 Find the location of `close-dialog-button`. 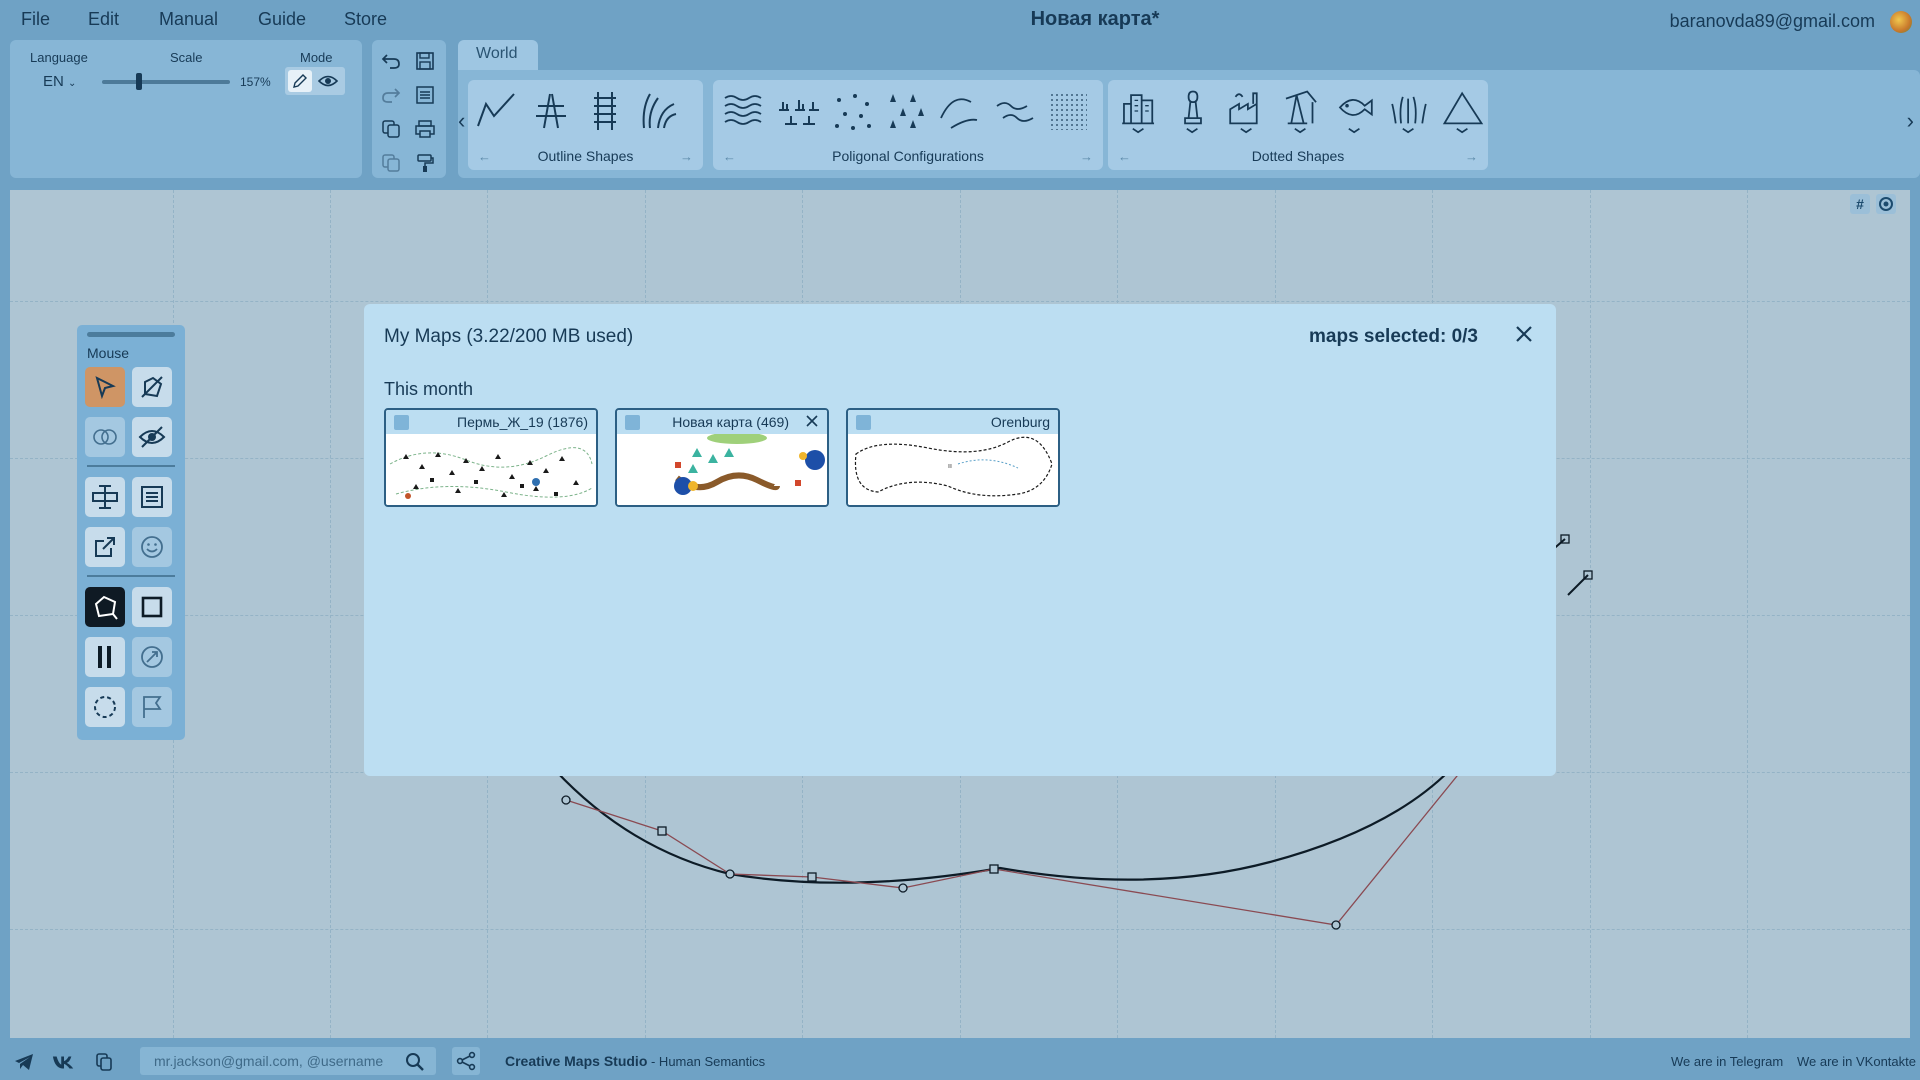

close-dialog-button is located at coordinates (1524, 334).